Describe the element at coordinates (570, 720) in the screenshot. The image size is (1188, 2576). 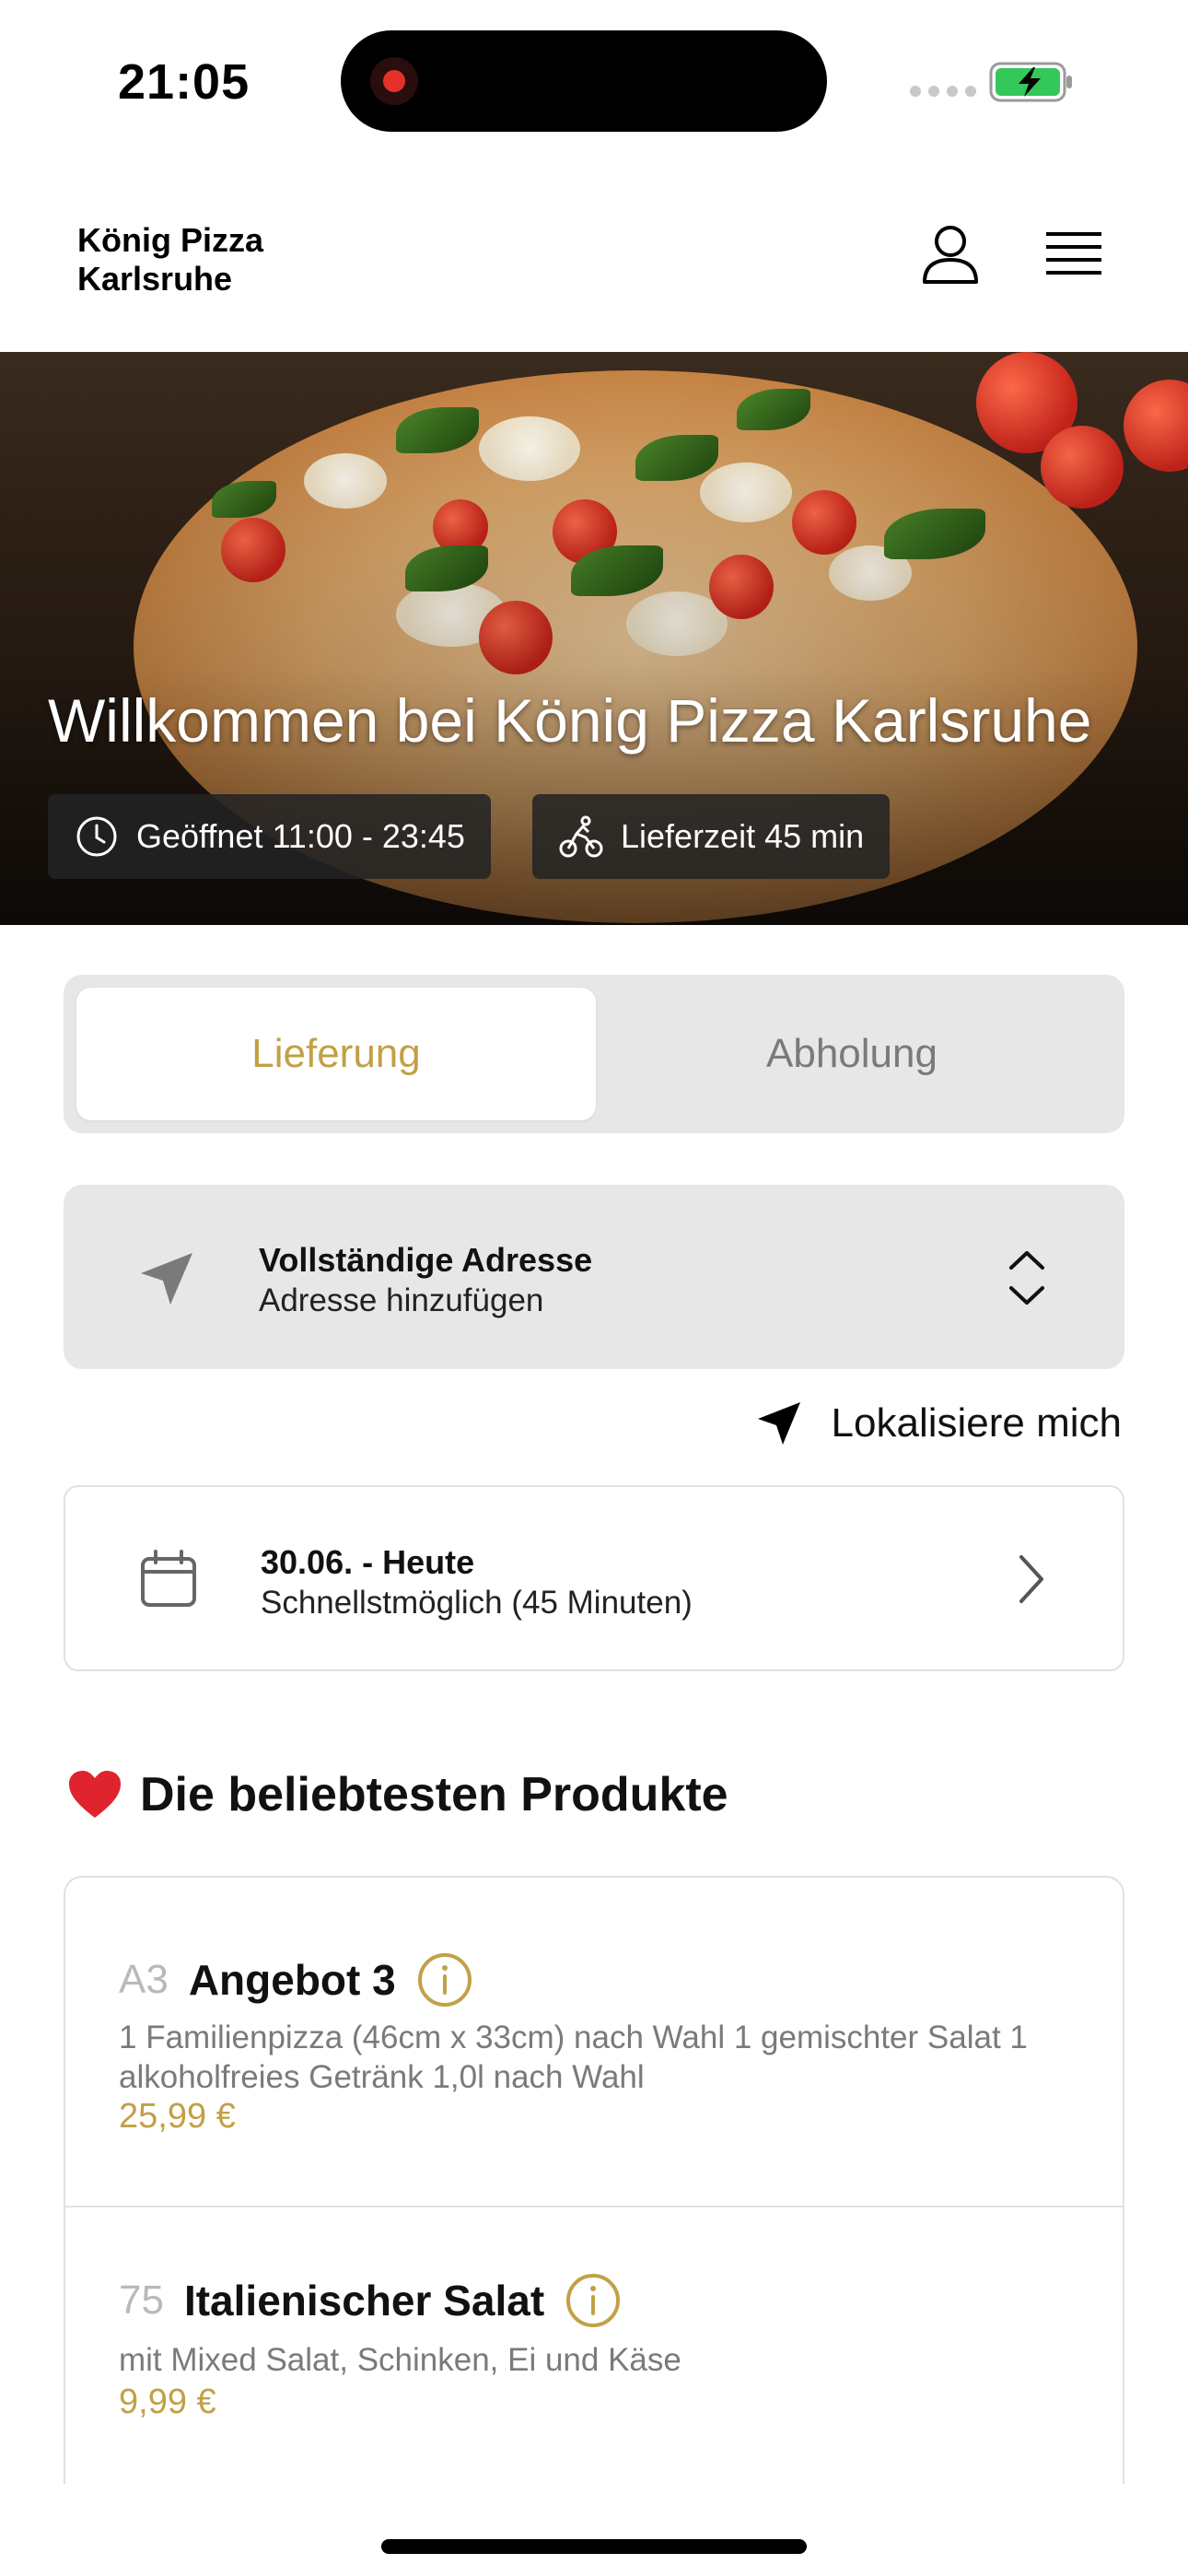
I see `hero-title: Willkommen bei König Pizza Karlsruhe` at that location.